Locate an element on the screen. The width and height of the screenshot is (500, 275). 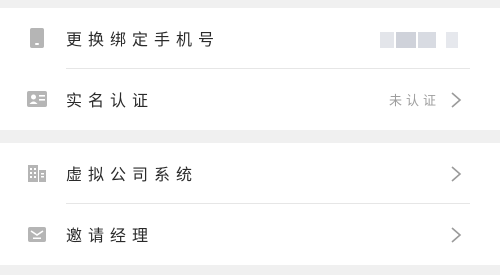
invite-mail-icon is located at coordinates (37, 234).